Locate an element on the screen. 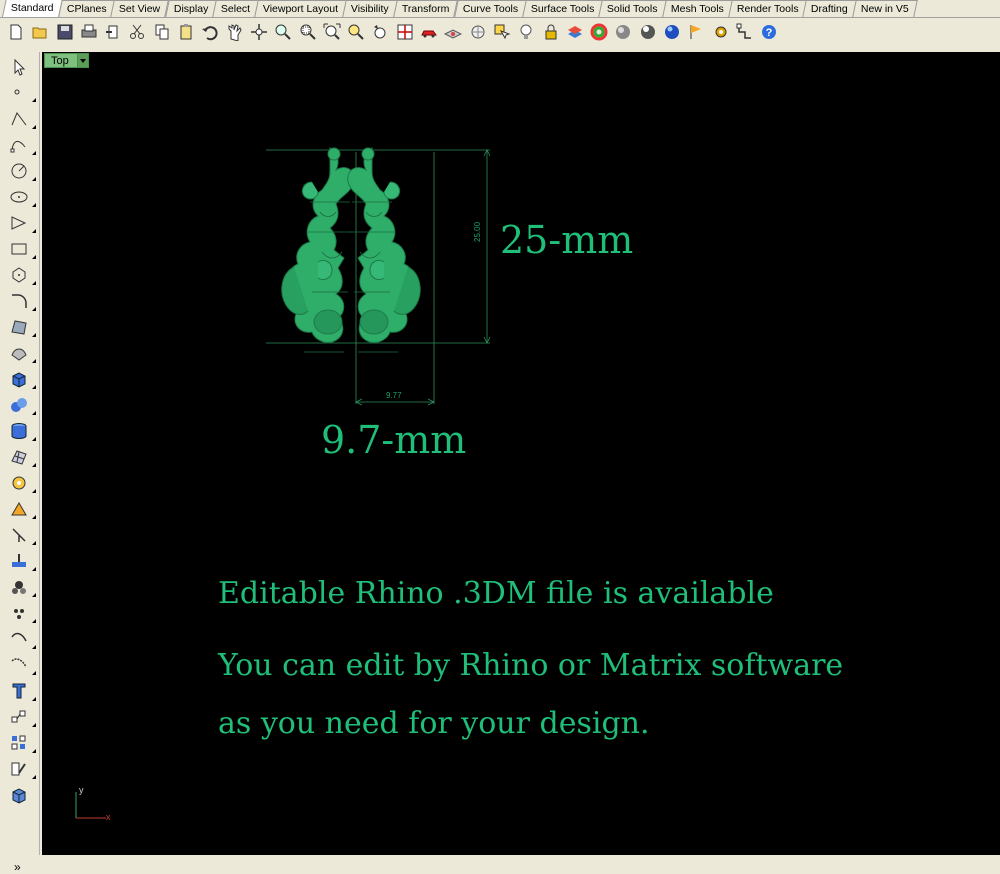 Image resolution: width=1000 pixels, height=874 pixels. tab-viewport-layout: Viewport Layout is located at coordinates (301, 8).